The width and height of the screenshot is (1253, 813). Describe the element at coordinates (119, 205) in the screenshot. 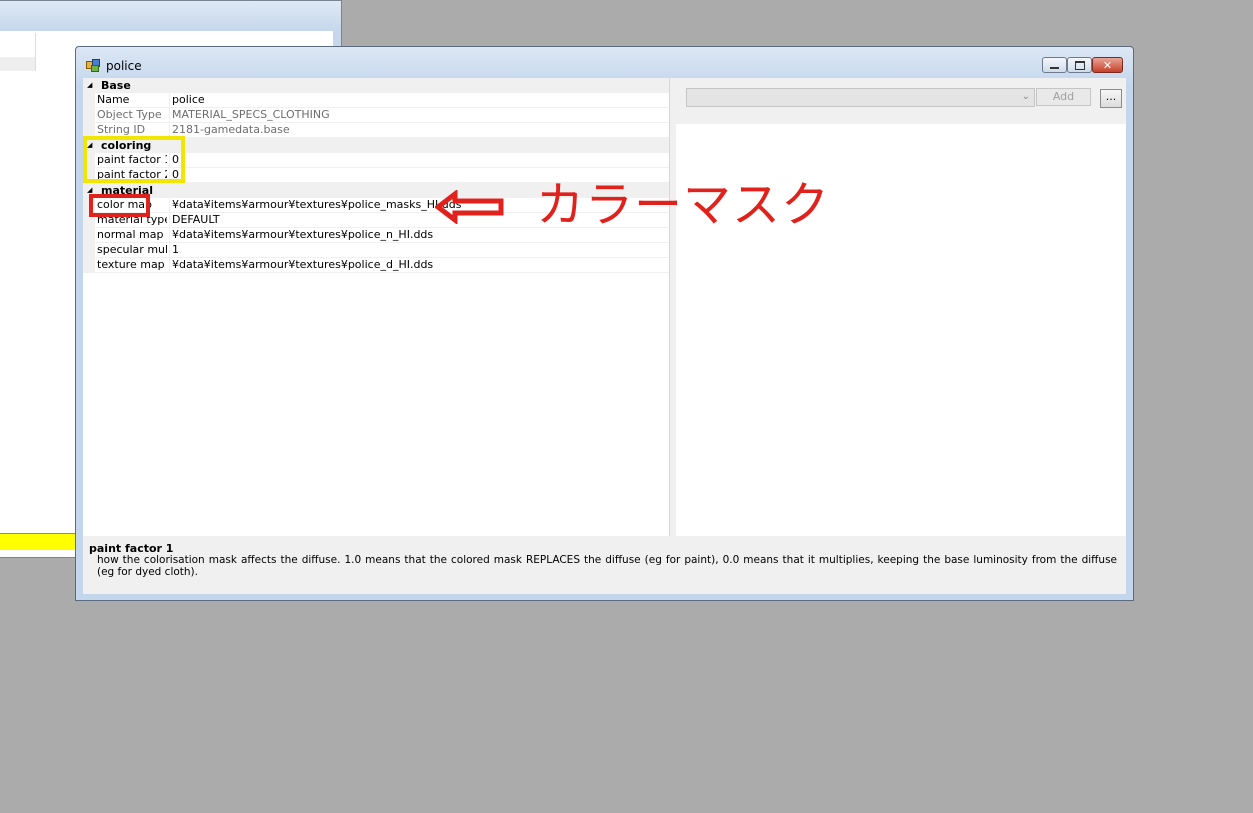

I see `red-highlight-box` at that location.